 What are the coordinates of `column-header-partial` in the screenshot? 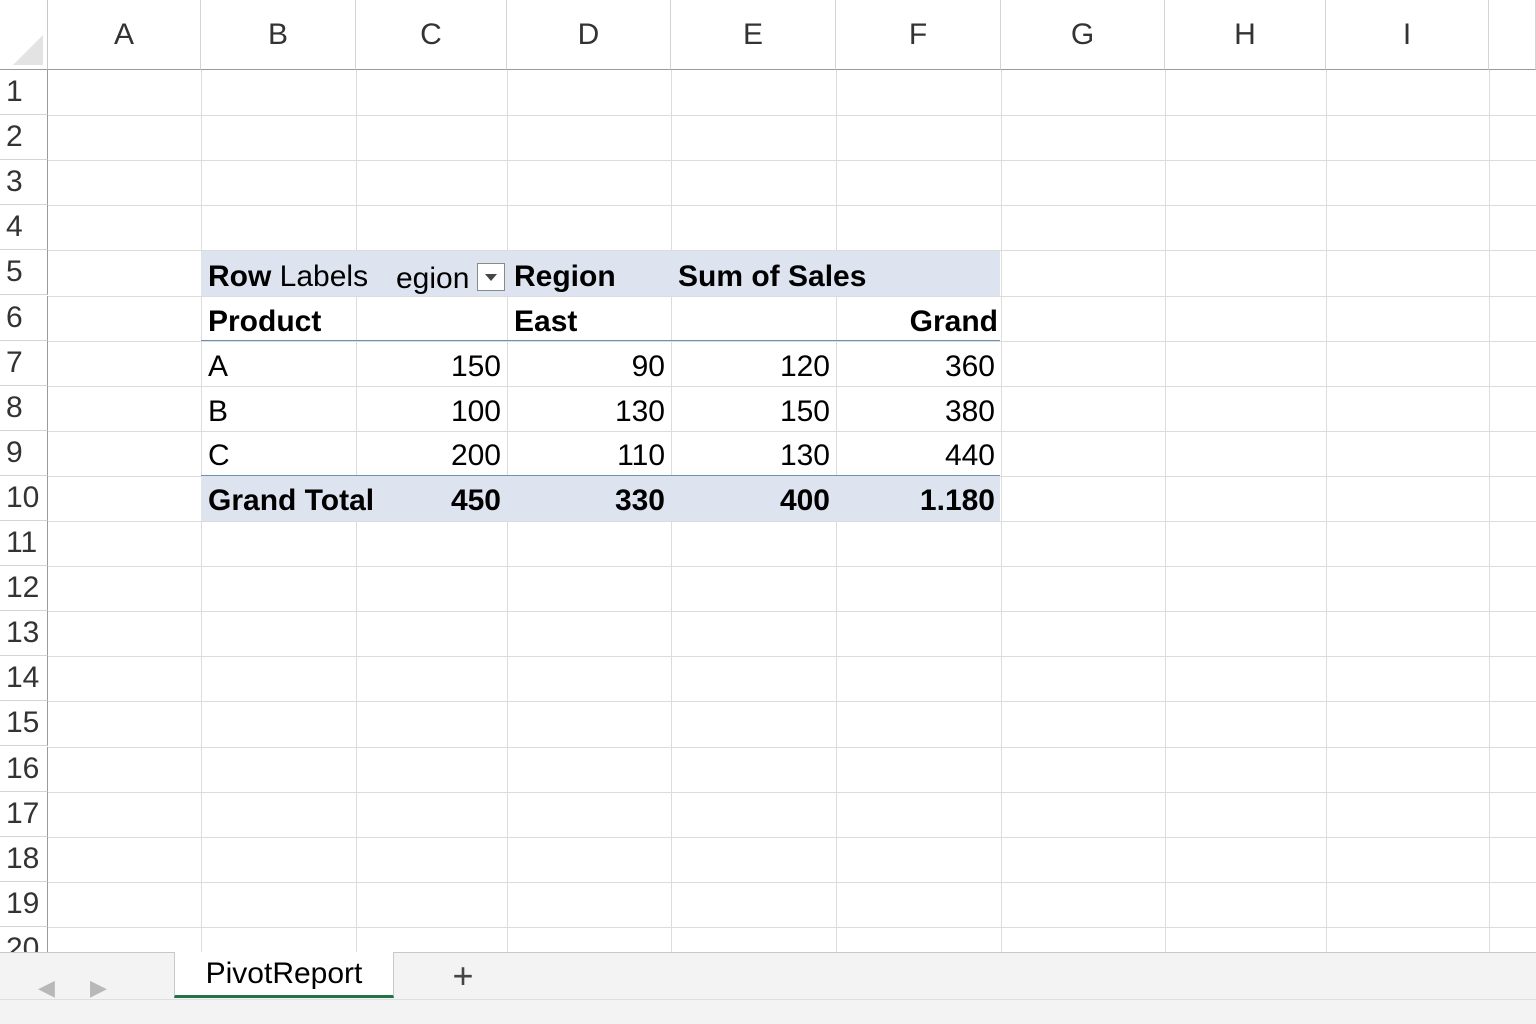 It's located at (1512, 35).